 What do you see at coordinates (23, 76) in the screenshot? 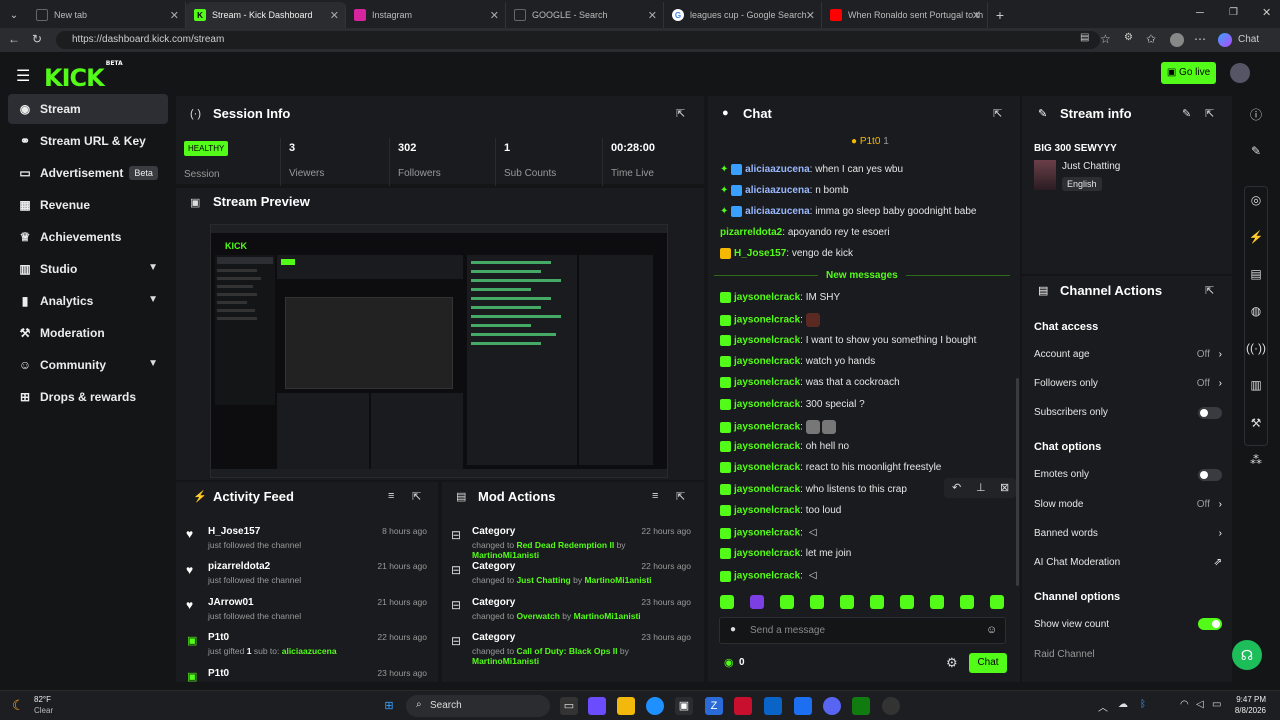
I see `hamburger-menu-icon: ☰` at bounding box center [23, 76].